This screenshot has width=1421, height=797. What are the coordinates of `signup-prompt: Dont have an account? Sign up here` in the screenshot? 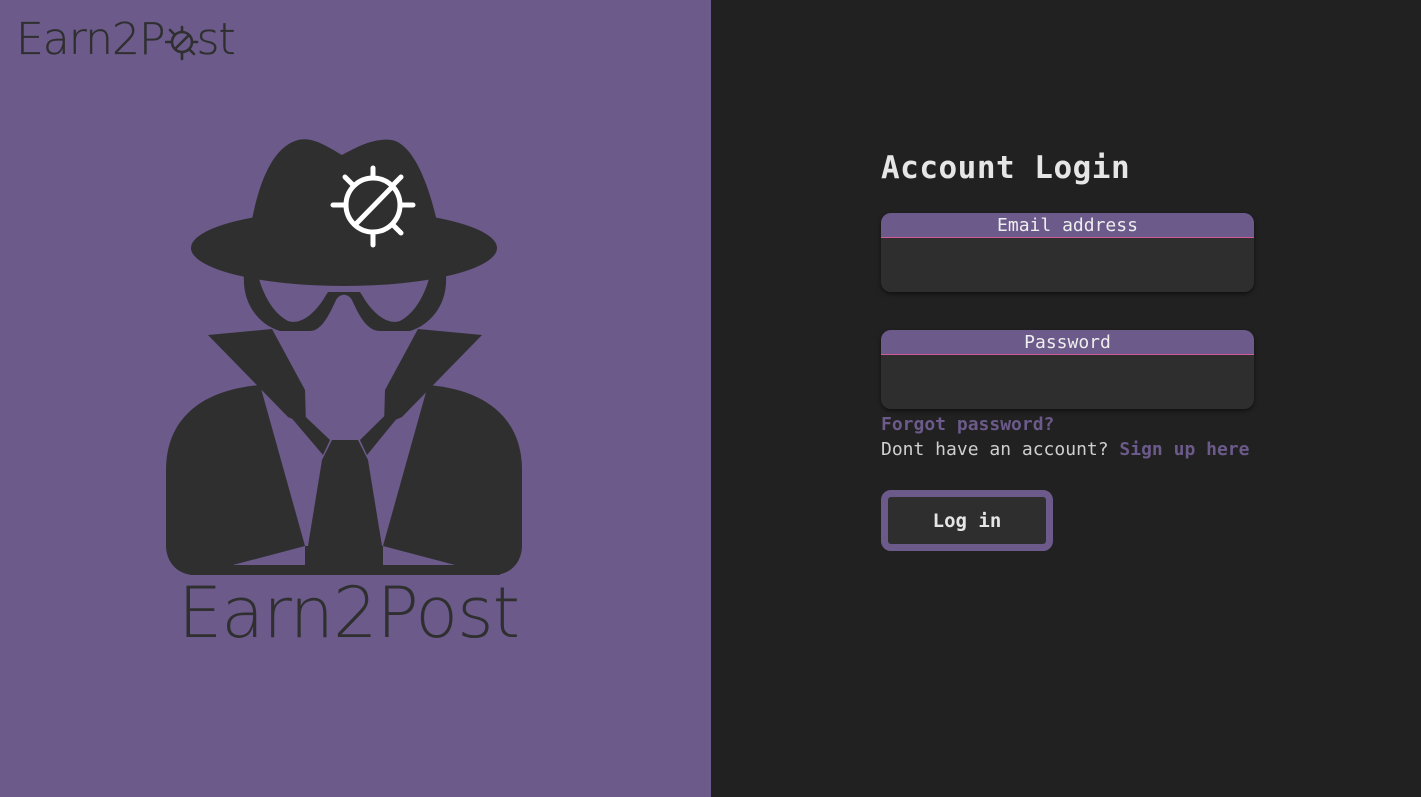 It's located at (1065, 449).